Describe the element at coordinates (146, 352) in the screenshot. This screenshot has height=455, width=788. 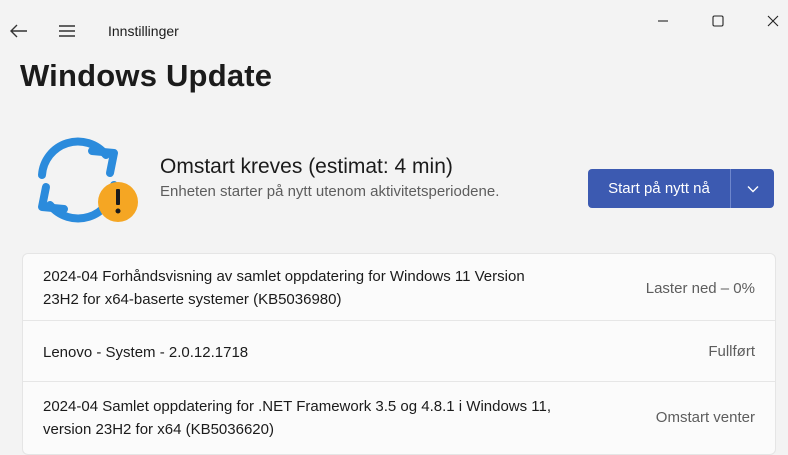
I see `update-name-line1: Lenovo - System - 2.0.12.1718` at that location.